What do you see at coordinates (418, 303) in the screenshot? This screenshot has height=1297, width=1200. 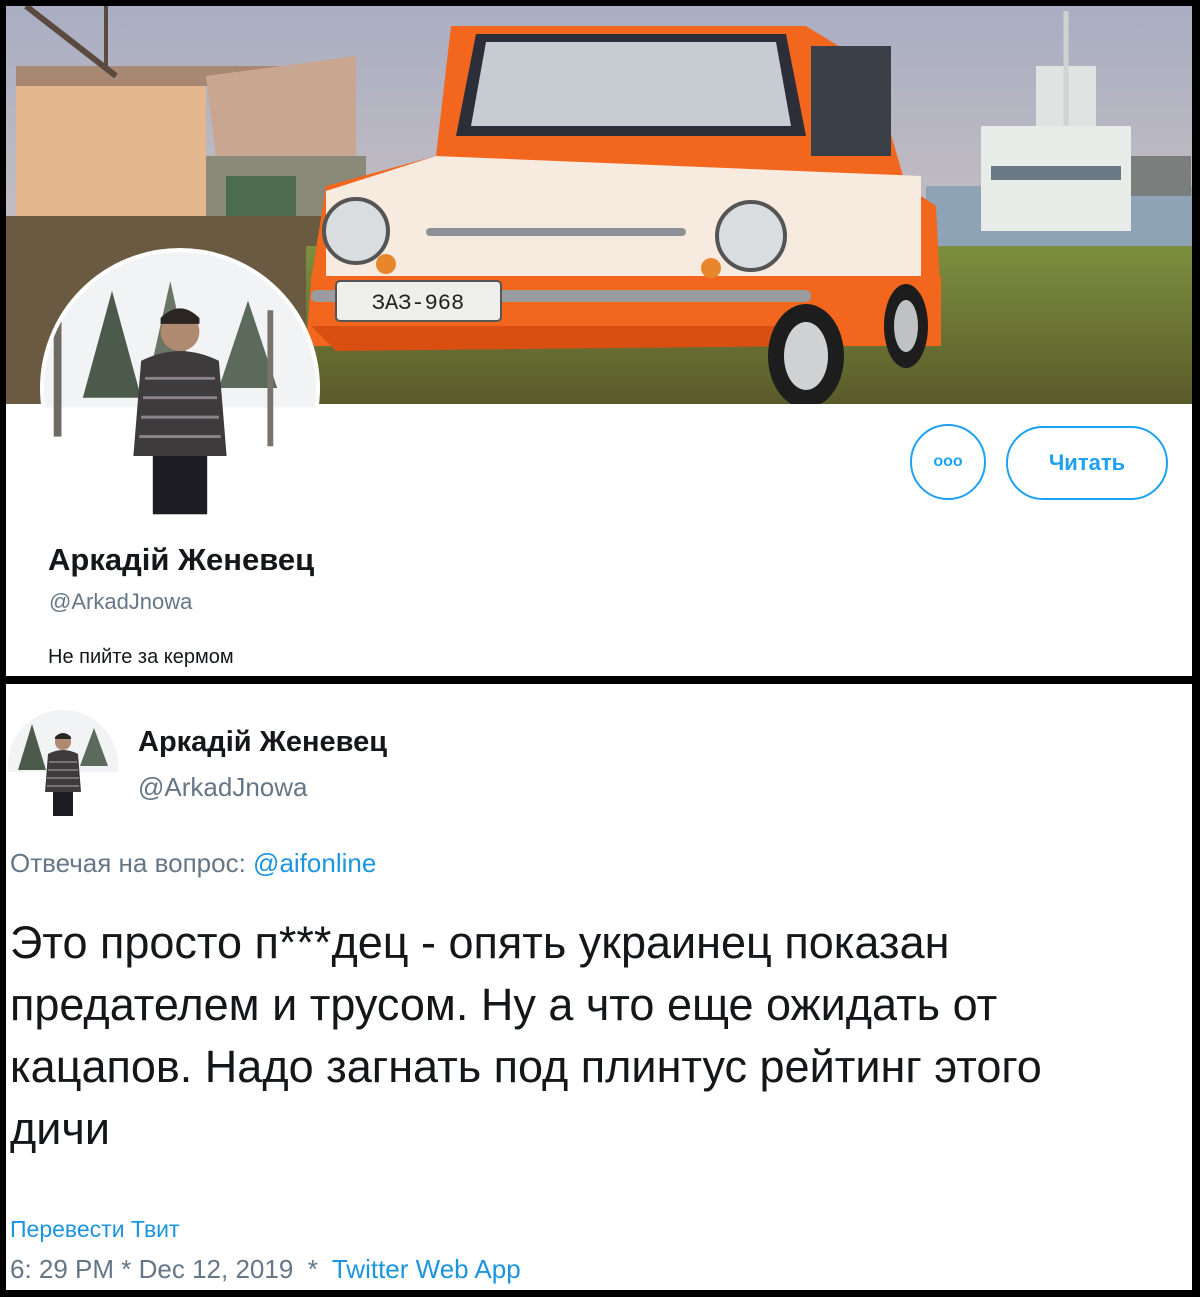 I see `license-plate-text: ЗАЗ-968` at bounding box center [418, 303].